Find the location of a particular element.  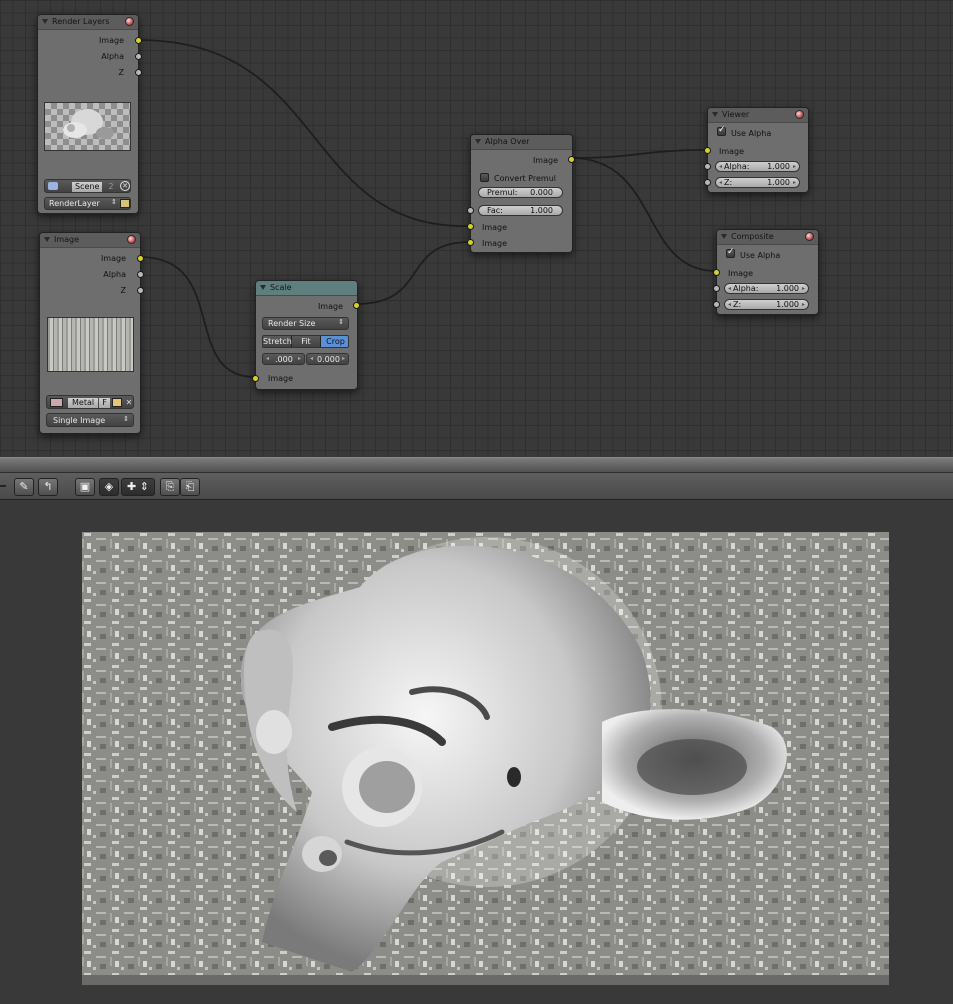

parent-up-button: ↰ is located at coordinates (48, 487).